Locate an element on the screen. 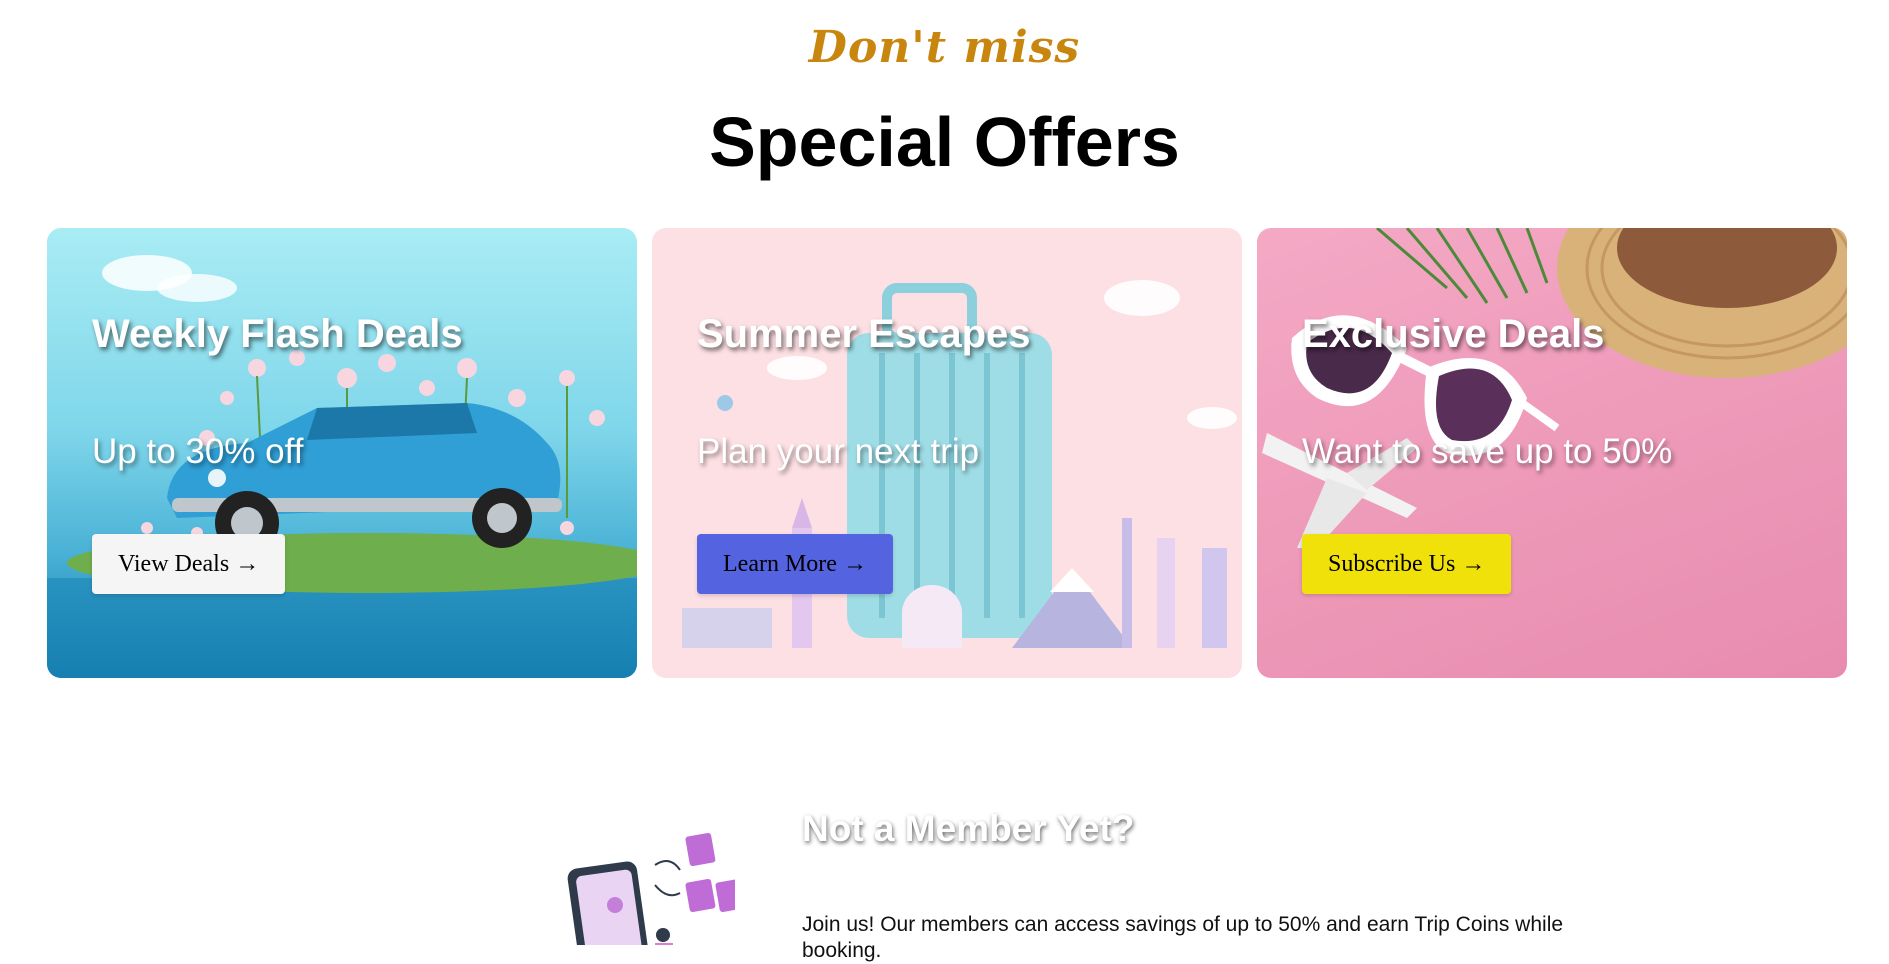 This screenshot has height=964, width=1889. offer-title: Summer Escapes is located at coordinates (864, 334).